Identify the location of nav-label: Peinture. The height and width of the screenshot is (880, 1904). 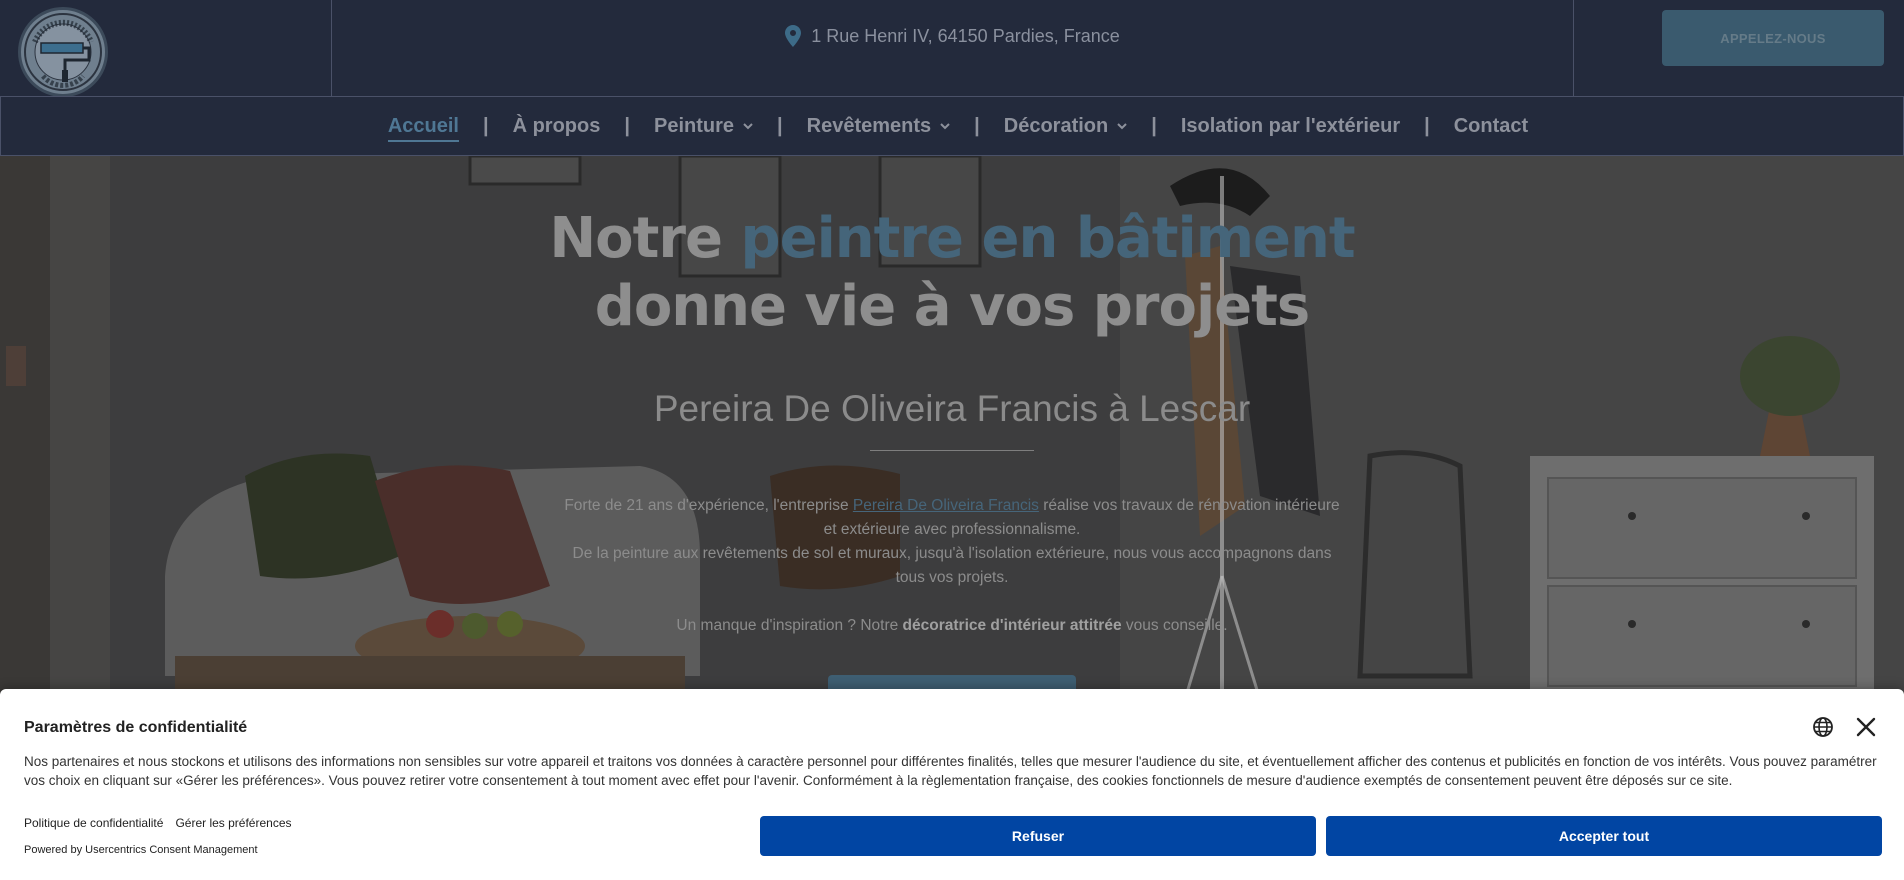
(694, 125).